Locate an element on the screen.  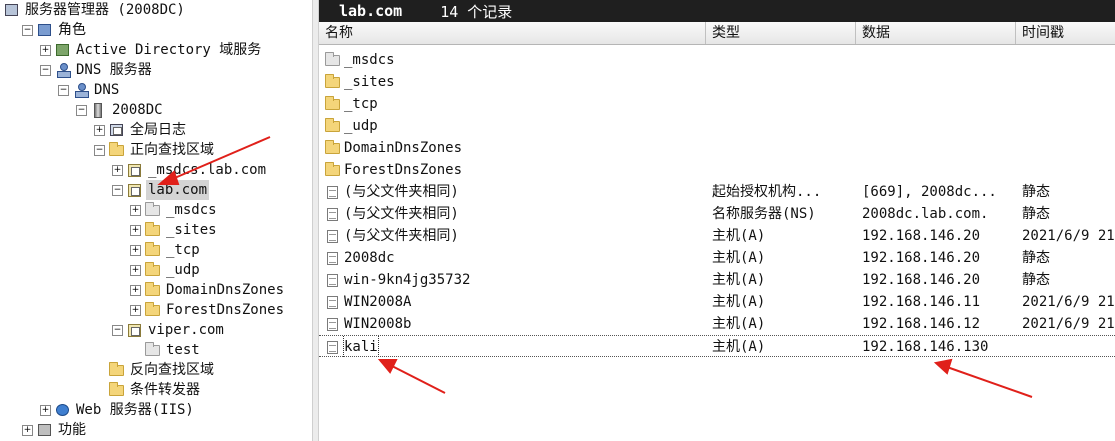
record-name-cell: _sites is located at coordinates (515, 82).